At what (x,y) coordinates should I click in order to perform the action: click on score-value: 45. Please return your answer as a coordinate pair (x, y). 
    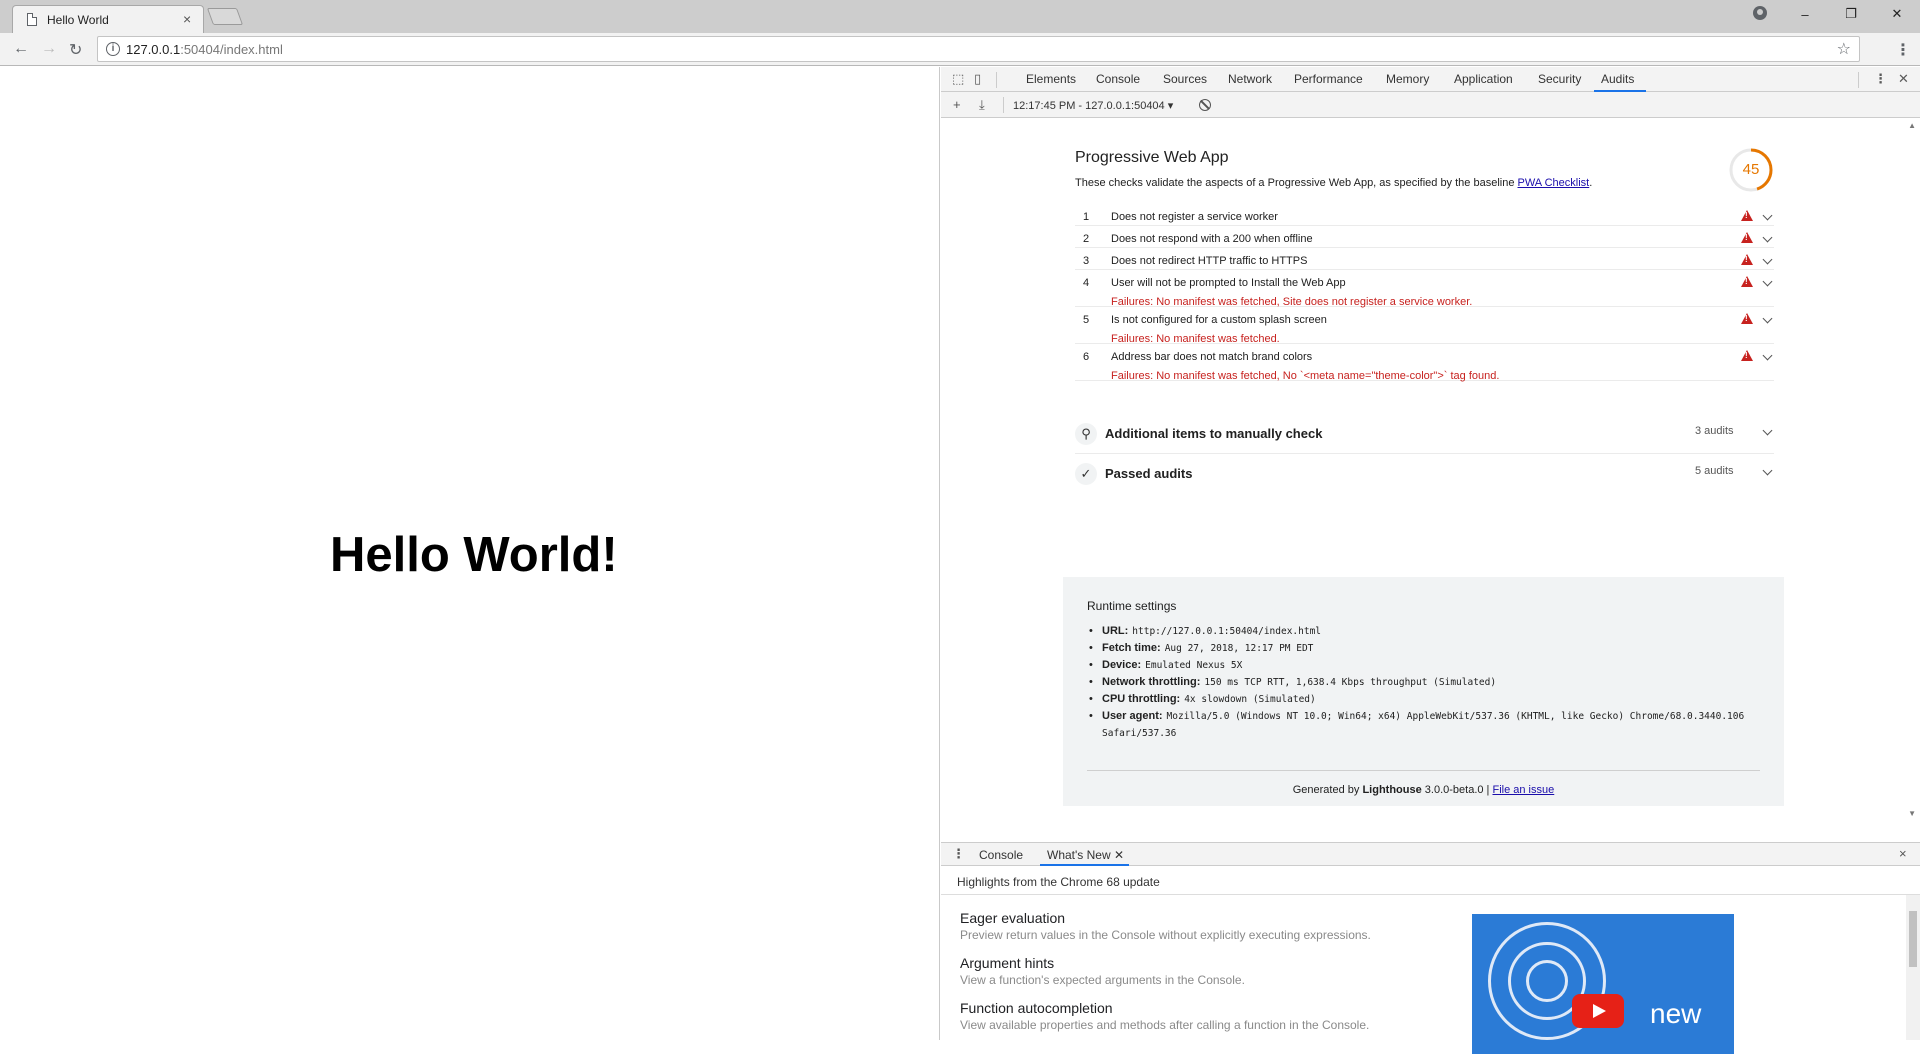
    Looking at the image, I should click on (1751, 169).